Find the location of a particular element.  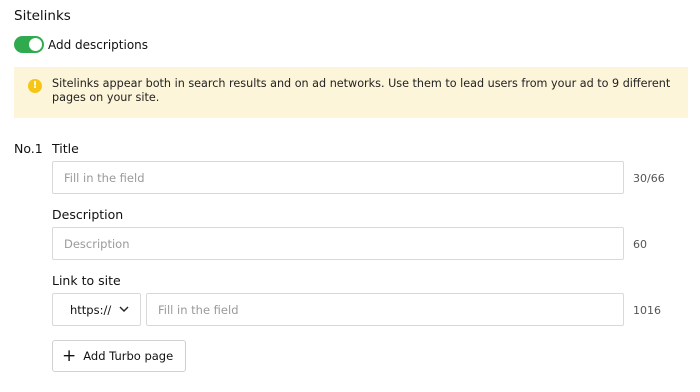

link-input is located at coordinates (385, 309).